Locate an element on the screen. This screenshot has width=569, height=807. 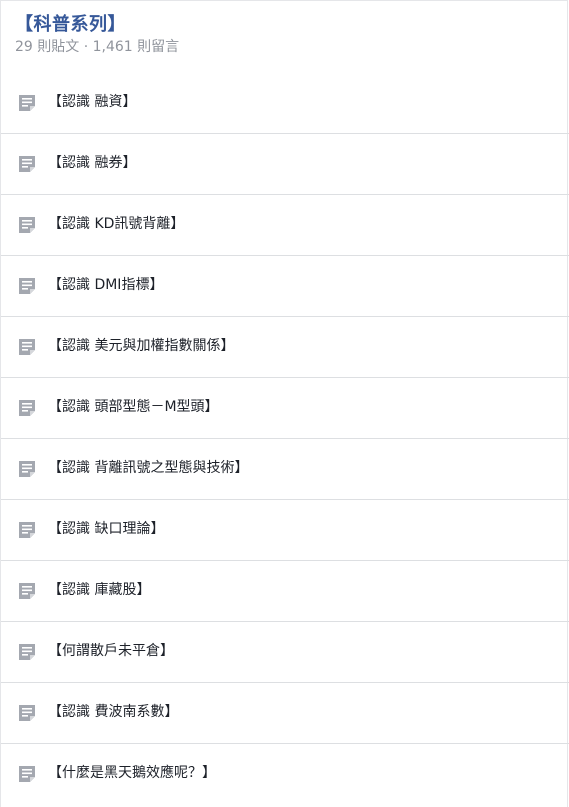
note-list-item: 【認識 缺口理論】 is located at coordinates (285, 530).